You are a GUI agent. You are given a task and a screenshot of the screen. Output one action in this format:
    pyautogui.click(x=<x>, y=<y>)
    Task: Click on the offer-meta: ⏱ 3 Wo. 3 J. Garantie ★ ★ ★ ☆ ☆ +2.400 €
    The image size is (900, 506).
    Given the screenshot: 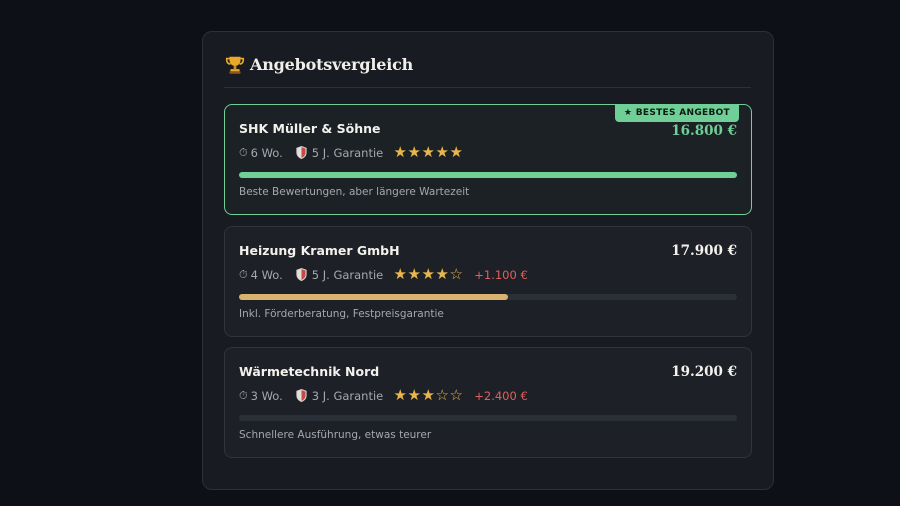 What is the action you would take?
    pyautogui.click(x=383, y=395)
    